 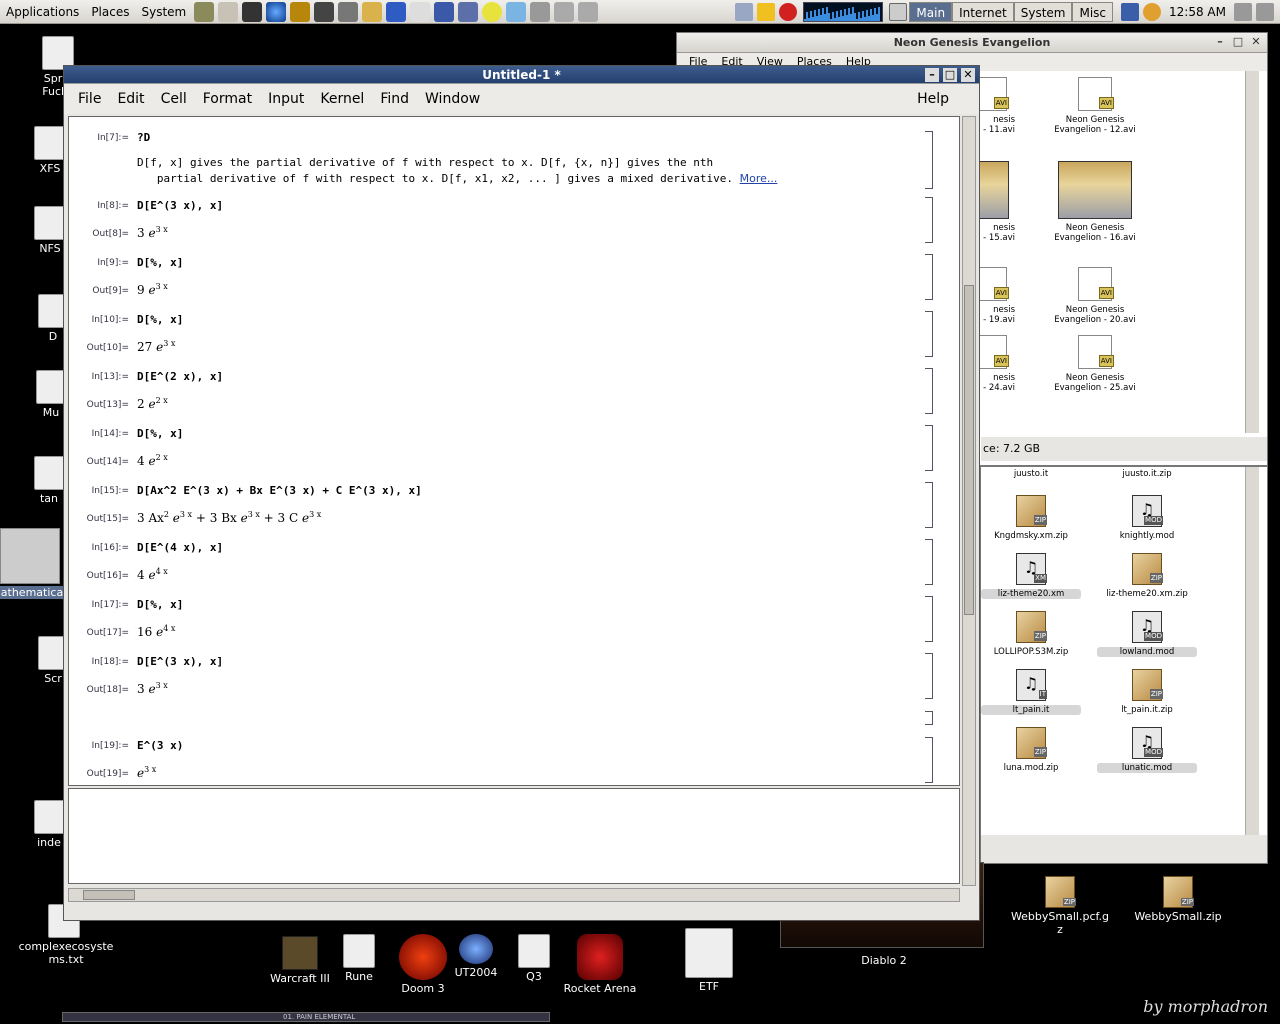 I want to click on user-icon, so click(x=1152, y=11).